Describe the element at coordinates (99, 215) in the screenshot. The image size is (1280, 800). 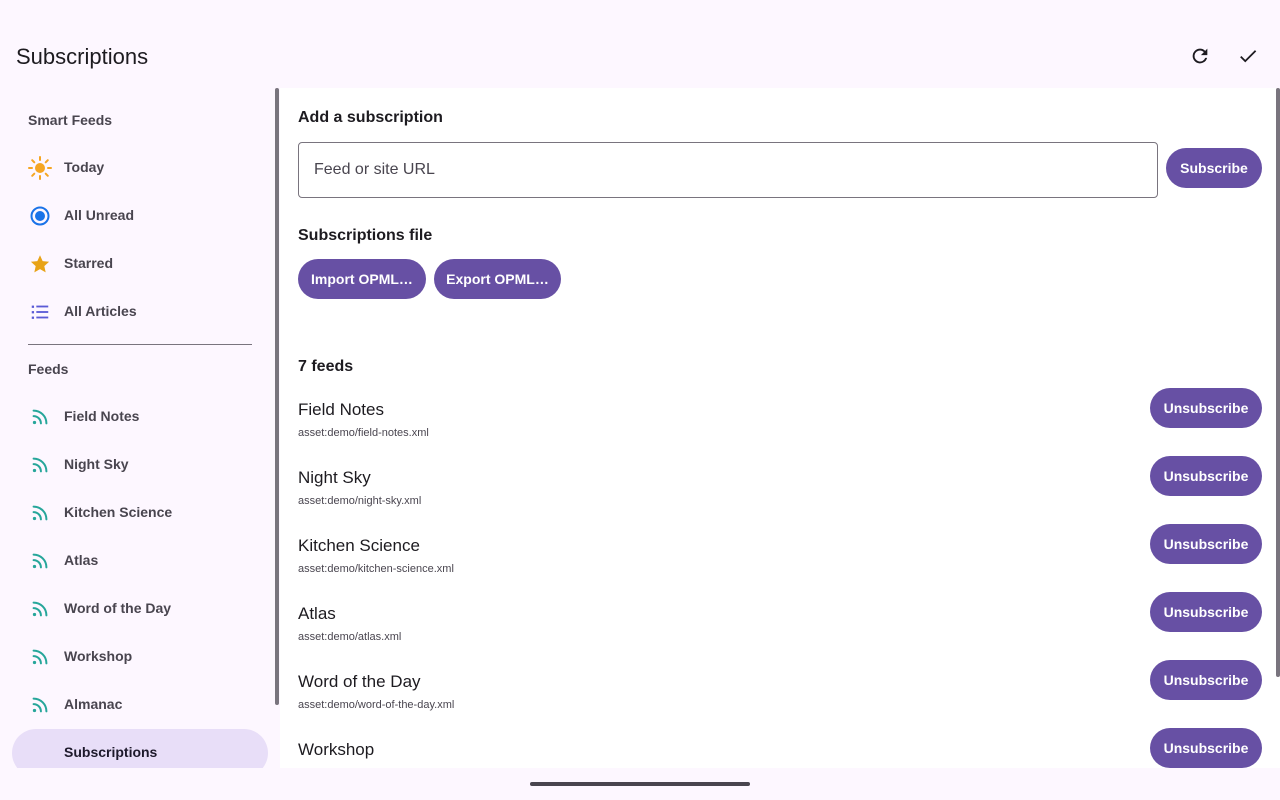
I see `nav-item-label: All Unread` at that location.